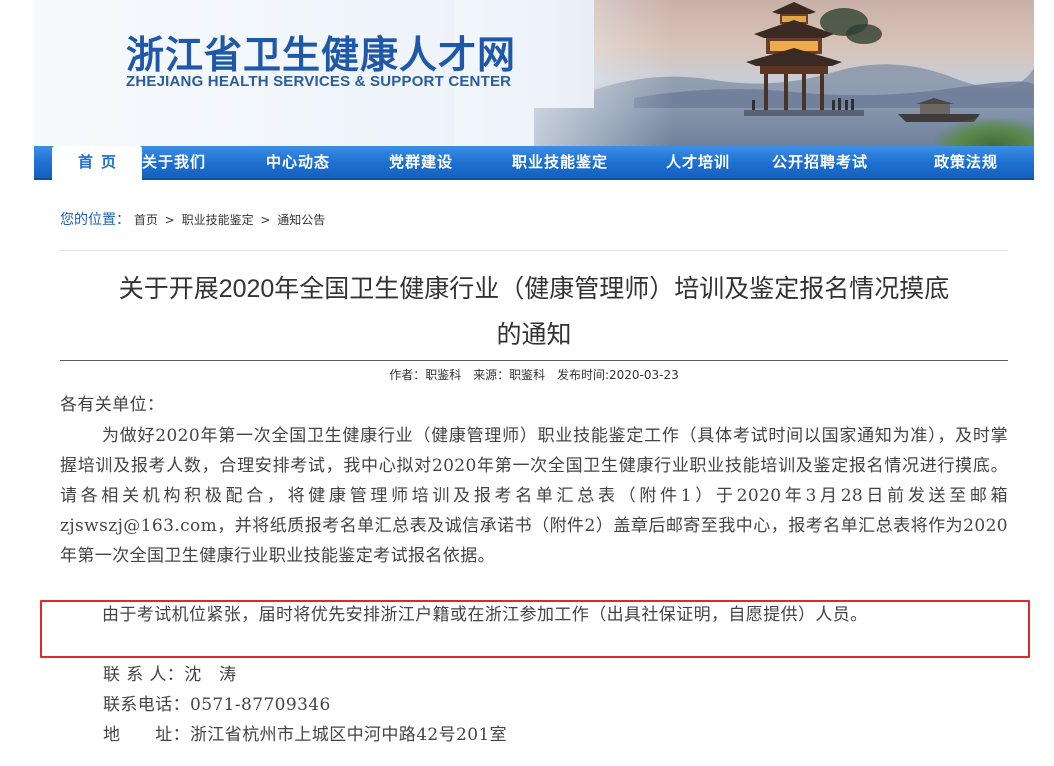 The height and width of the screenshot is (766, 1054). What do you see at coordinates (305, 735) in the screenshot?
I see `contact-address: 地 址：浙江省杭州市上城区中河中路42号201室` at bounding box center [305, 735].